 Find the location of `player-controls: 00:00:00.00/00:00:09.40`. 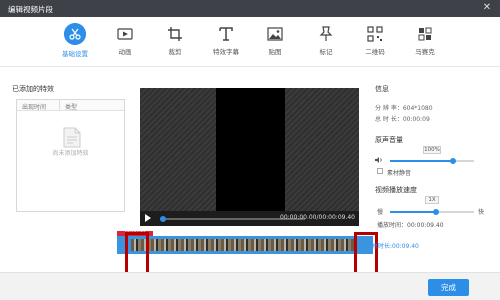

player-controls: 00:00:00.00/00:00:09.40 is located at coordinates (249, 218).